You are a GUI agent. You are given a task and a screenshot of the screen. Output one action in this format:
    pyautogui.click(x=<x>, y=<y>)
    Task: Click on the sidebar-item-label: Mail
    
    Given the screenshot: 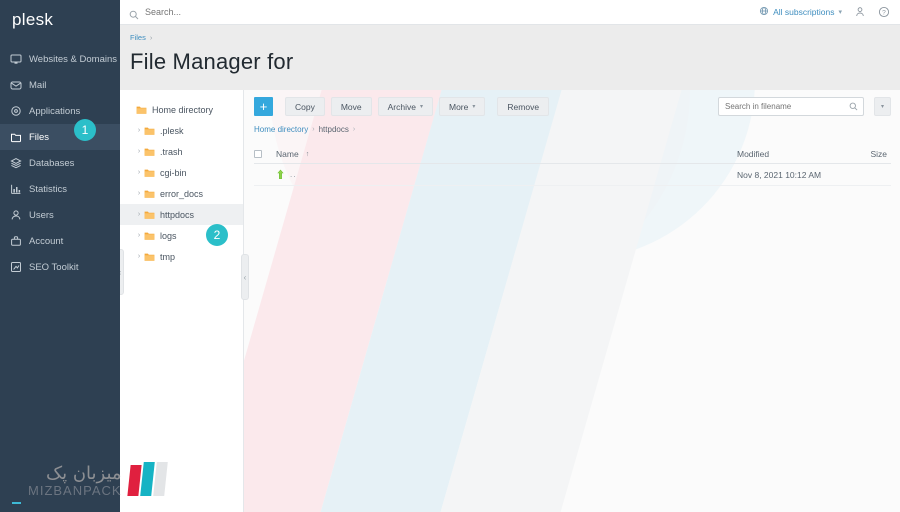 What is the action you would take?
    pyautogui.click(x=38, y=85)
    